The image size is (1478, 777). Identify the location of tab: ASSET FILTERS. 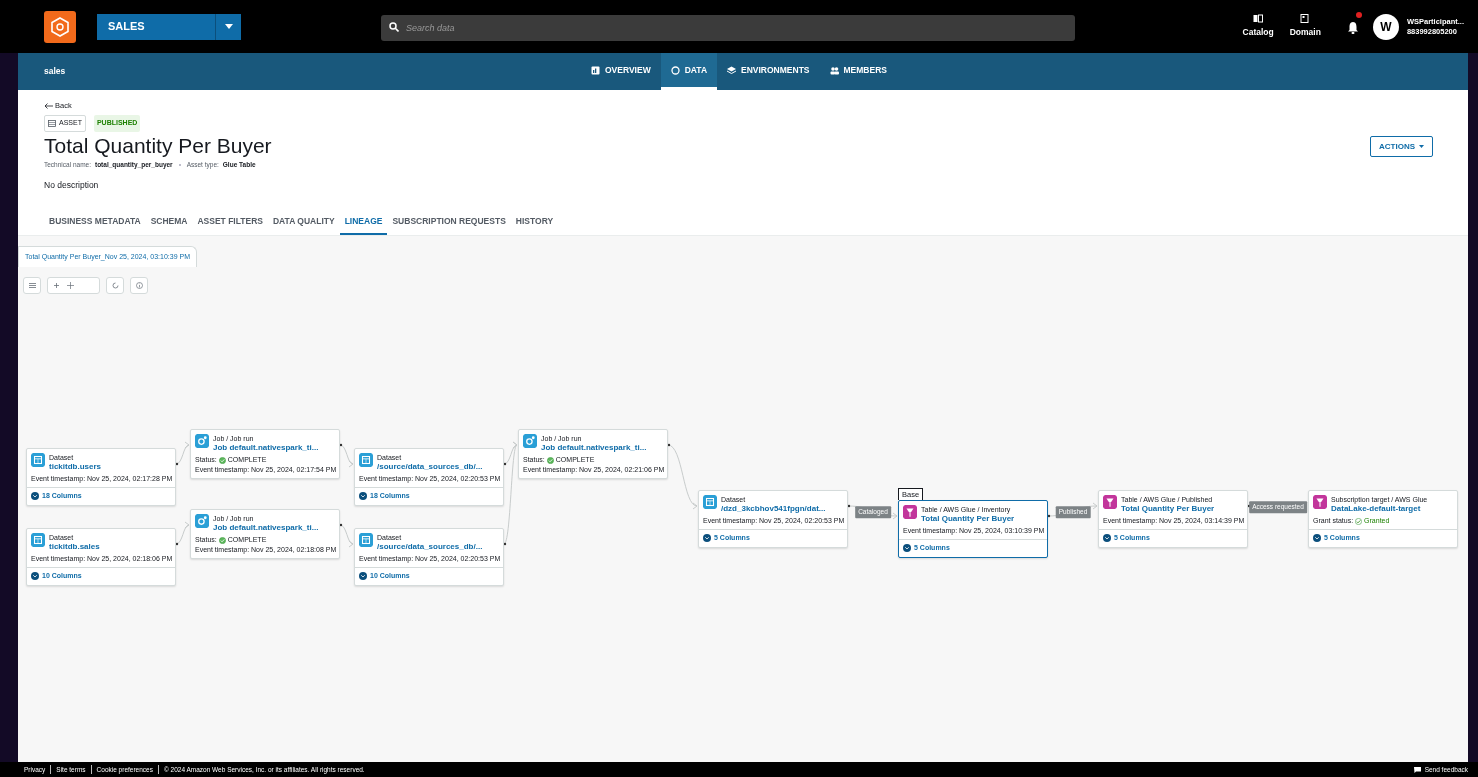
(230, 223).